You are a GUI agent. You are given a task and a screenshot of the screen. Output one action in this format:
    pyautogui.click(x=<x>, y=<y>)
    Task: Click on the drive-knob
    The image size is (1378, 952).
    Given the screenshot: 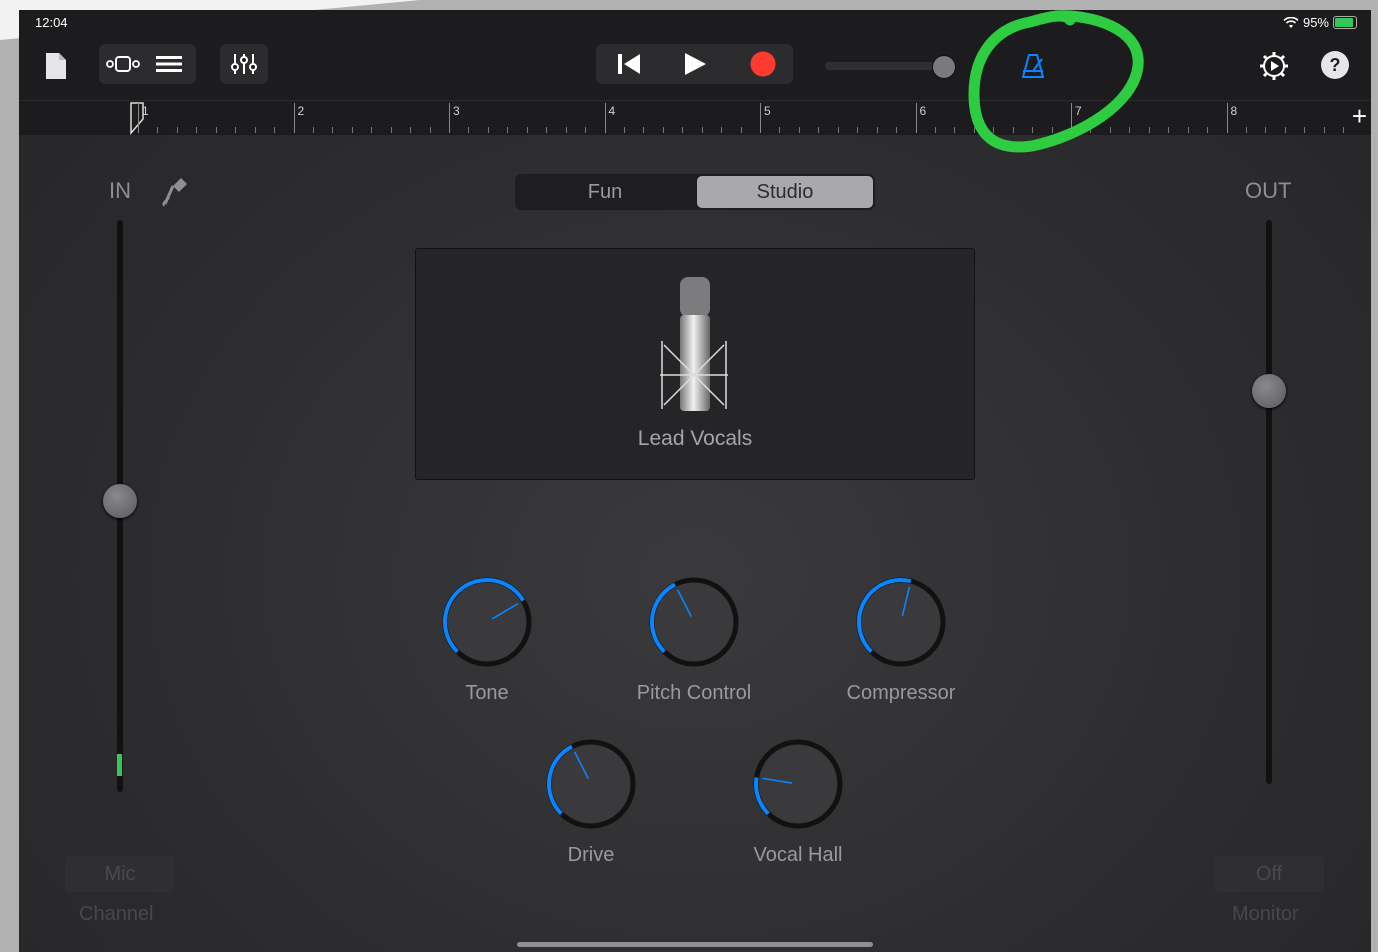 What is the action you would take?
    pyautogui.click(x=591, y=784)
    